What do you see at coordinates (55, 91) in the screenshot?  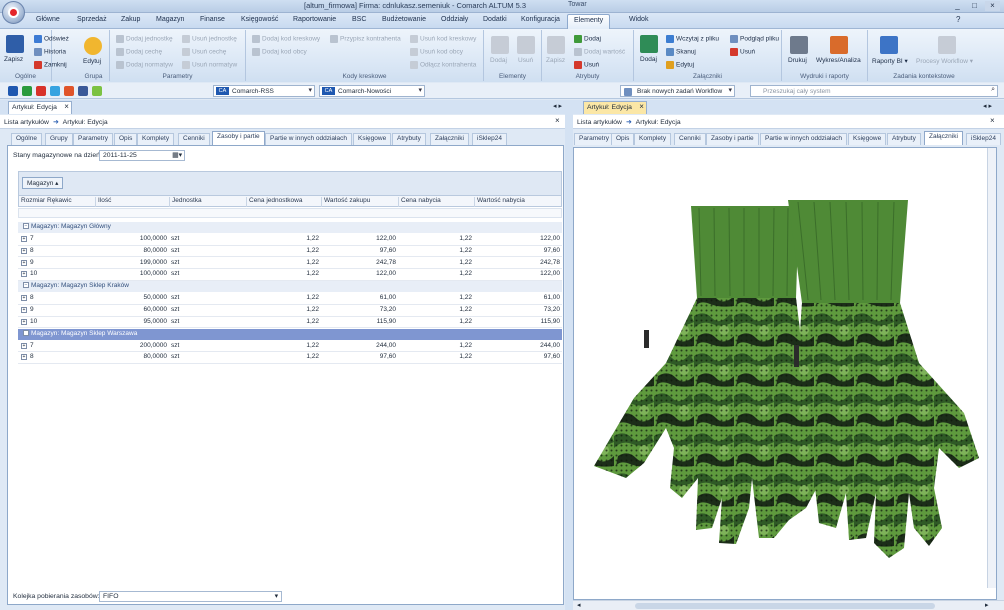 I see `twitter-icon` at bounding box center [55, 91].